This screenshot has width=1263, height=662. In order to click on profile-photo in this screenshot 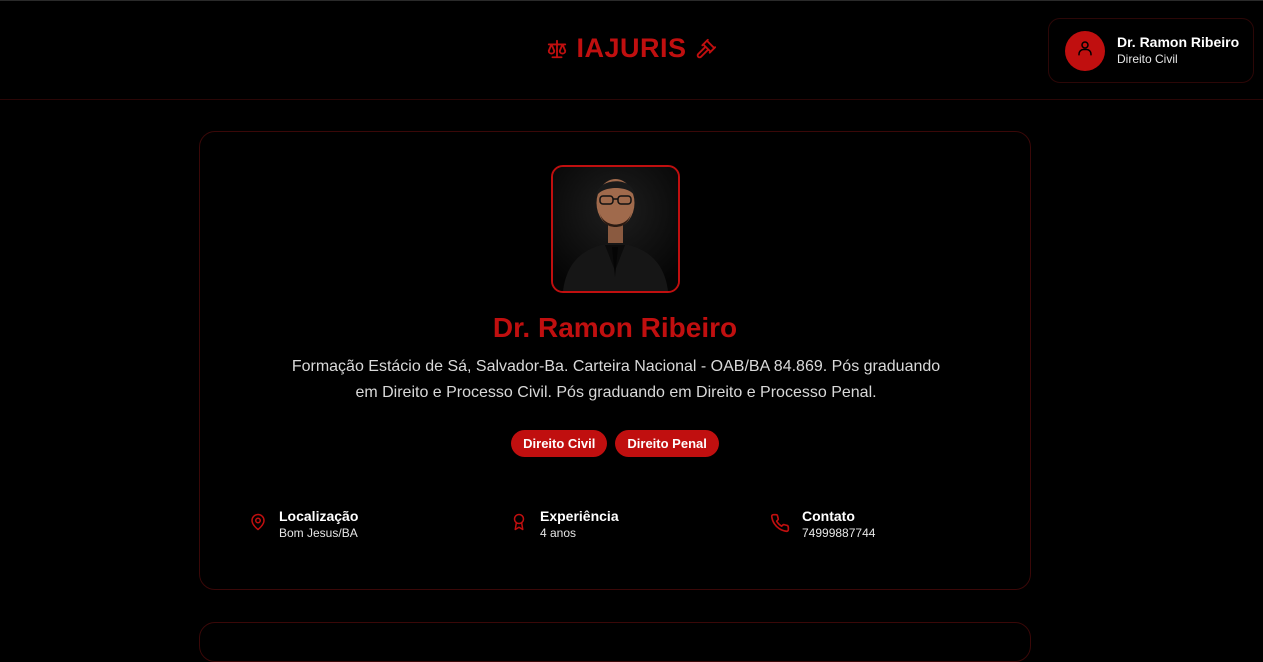, I will do `click(615, 229)`.